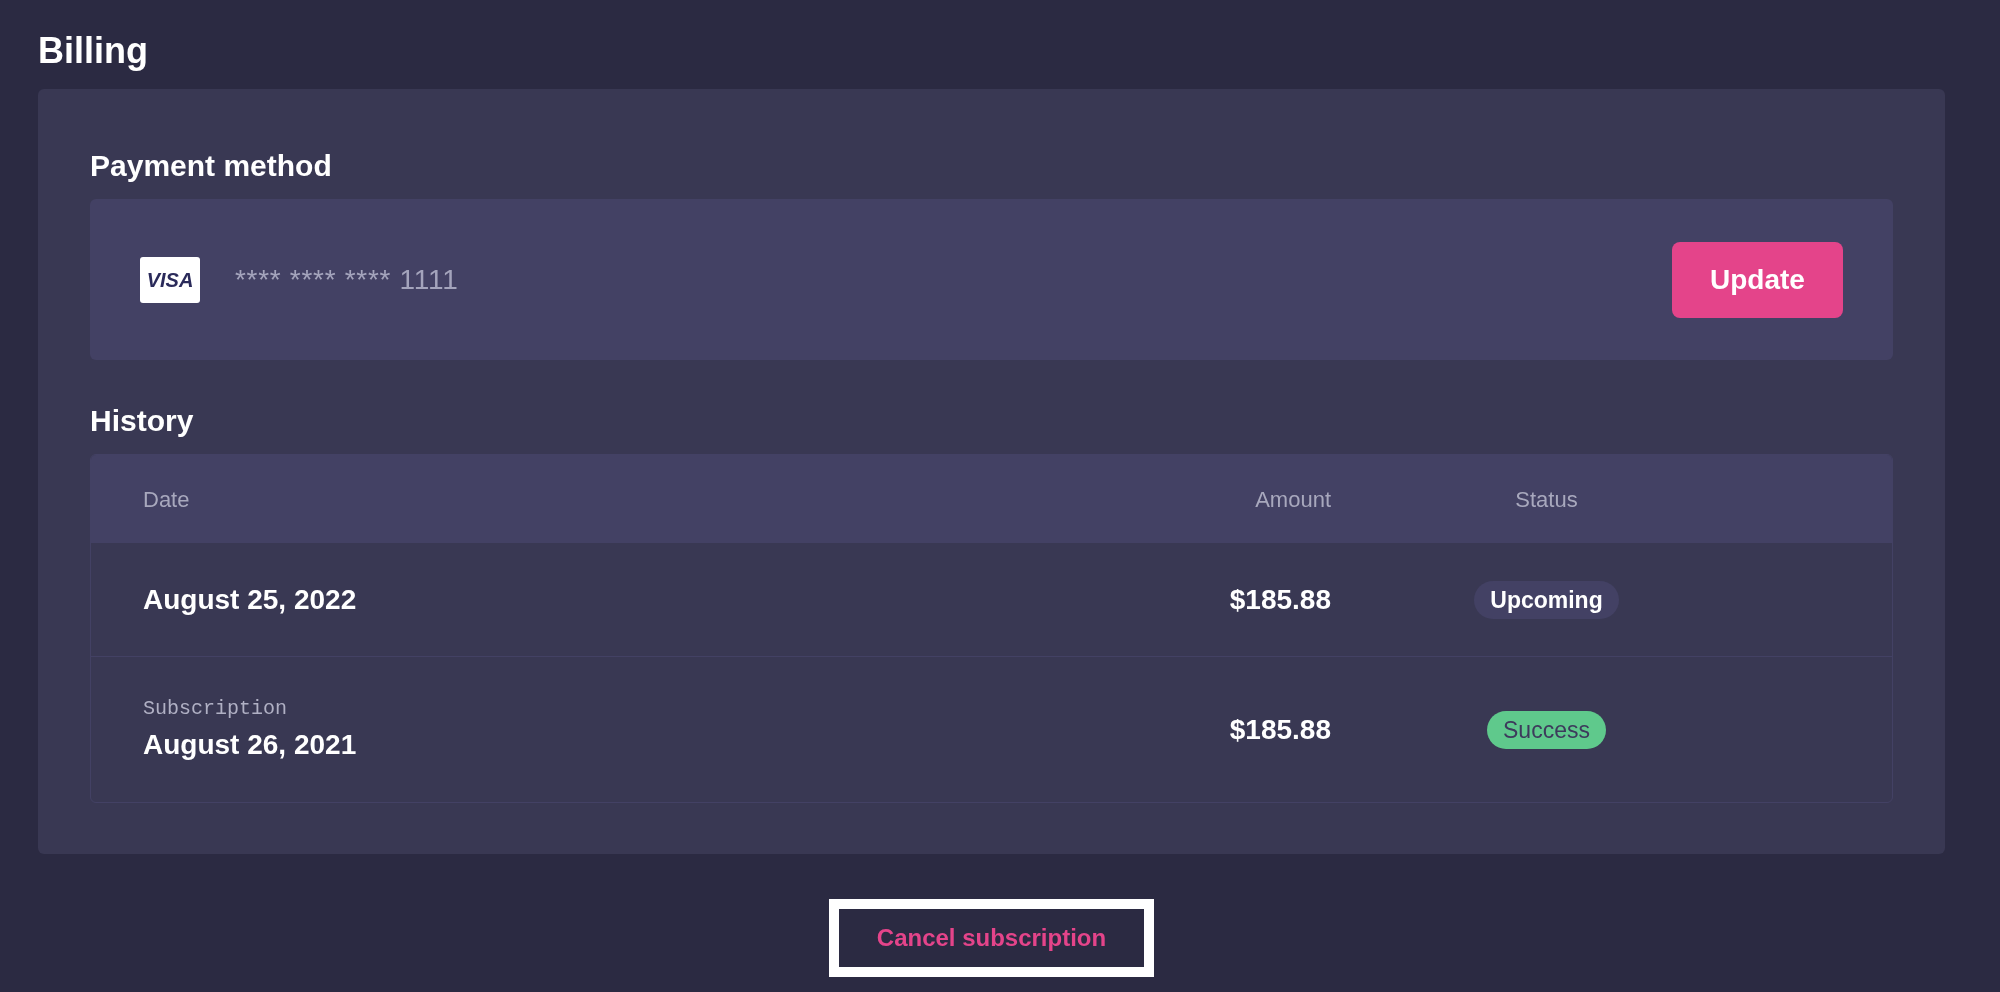  I want to click on row-caption: Subscription, so click(215, 708).